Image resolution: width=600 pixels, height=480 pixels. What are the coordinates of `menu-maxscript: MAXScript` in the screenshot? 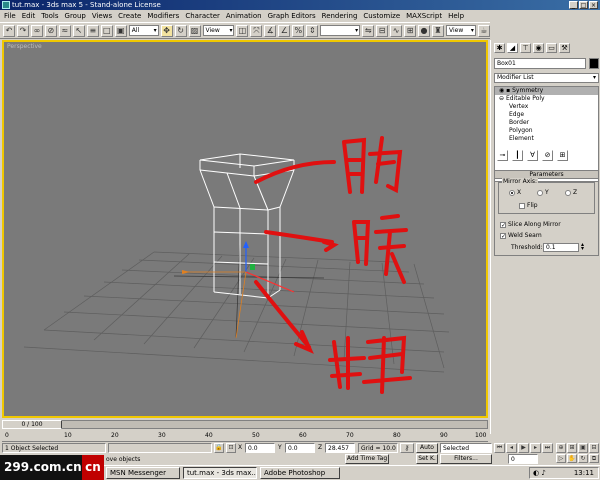 It's located at (424, 16).